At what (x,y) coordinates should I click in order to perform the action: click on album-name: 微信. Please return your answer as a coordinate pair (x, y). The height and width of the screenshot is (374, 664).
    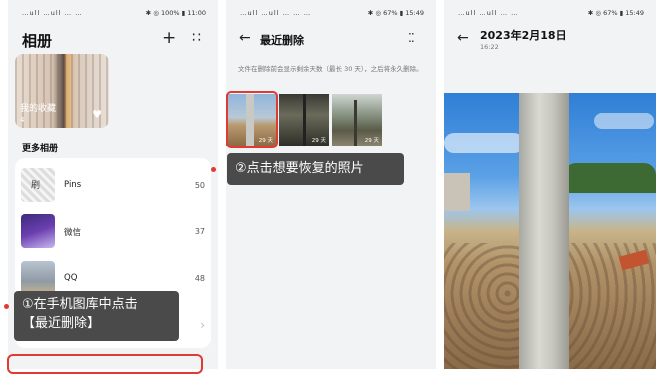
    Looking at the image, I should click on (73, 233).